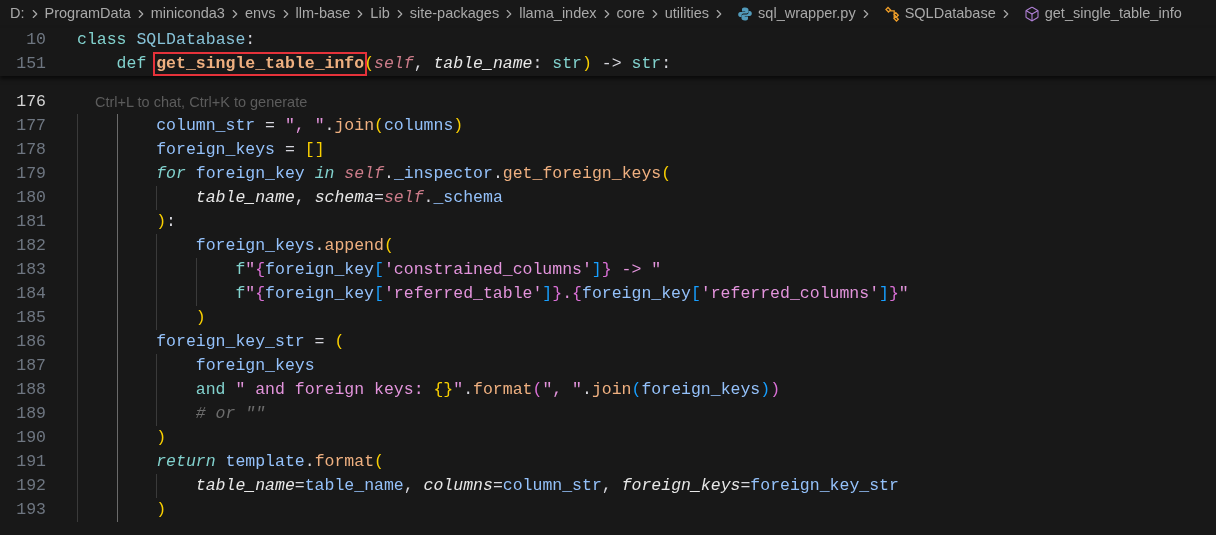  Describe the element at coordinates (488, 390) in the screenshot. I see `code-line: and " and foreign keys: {}".format(", ".join(foreign_keys))` at that location.